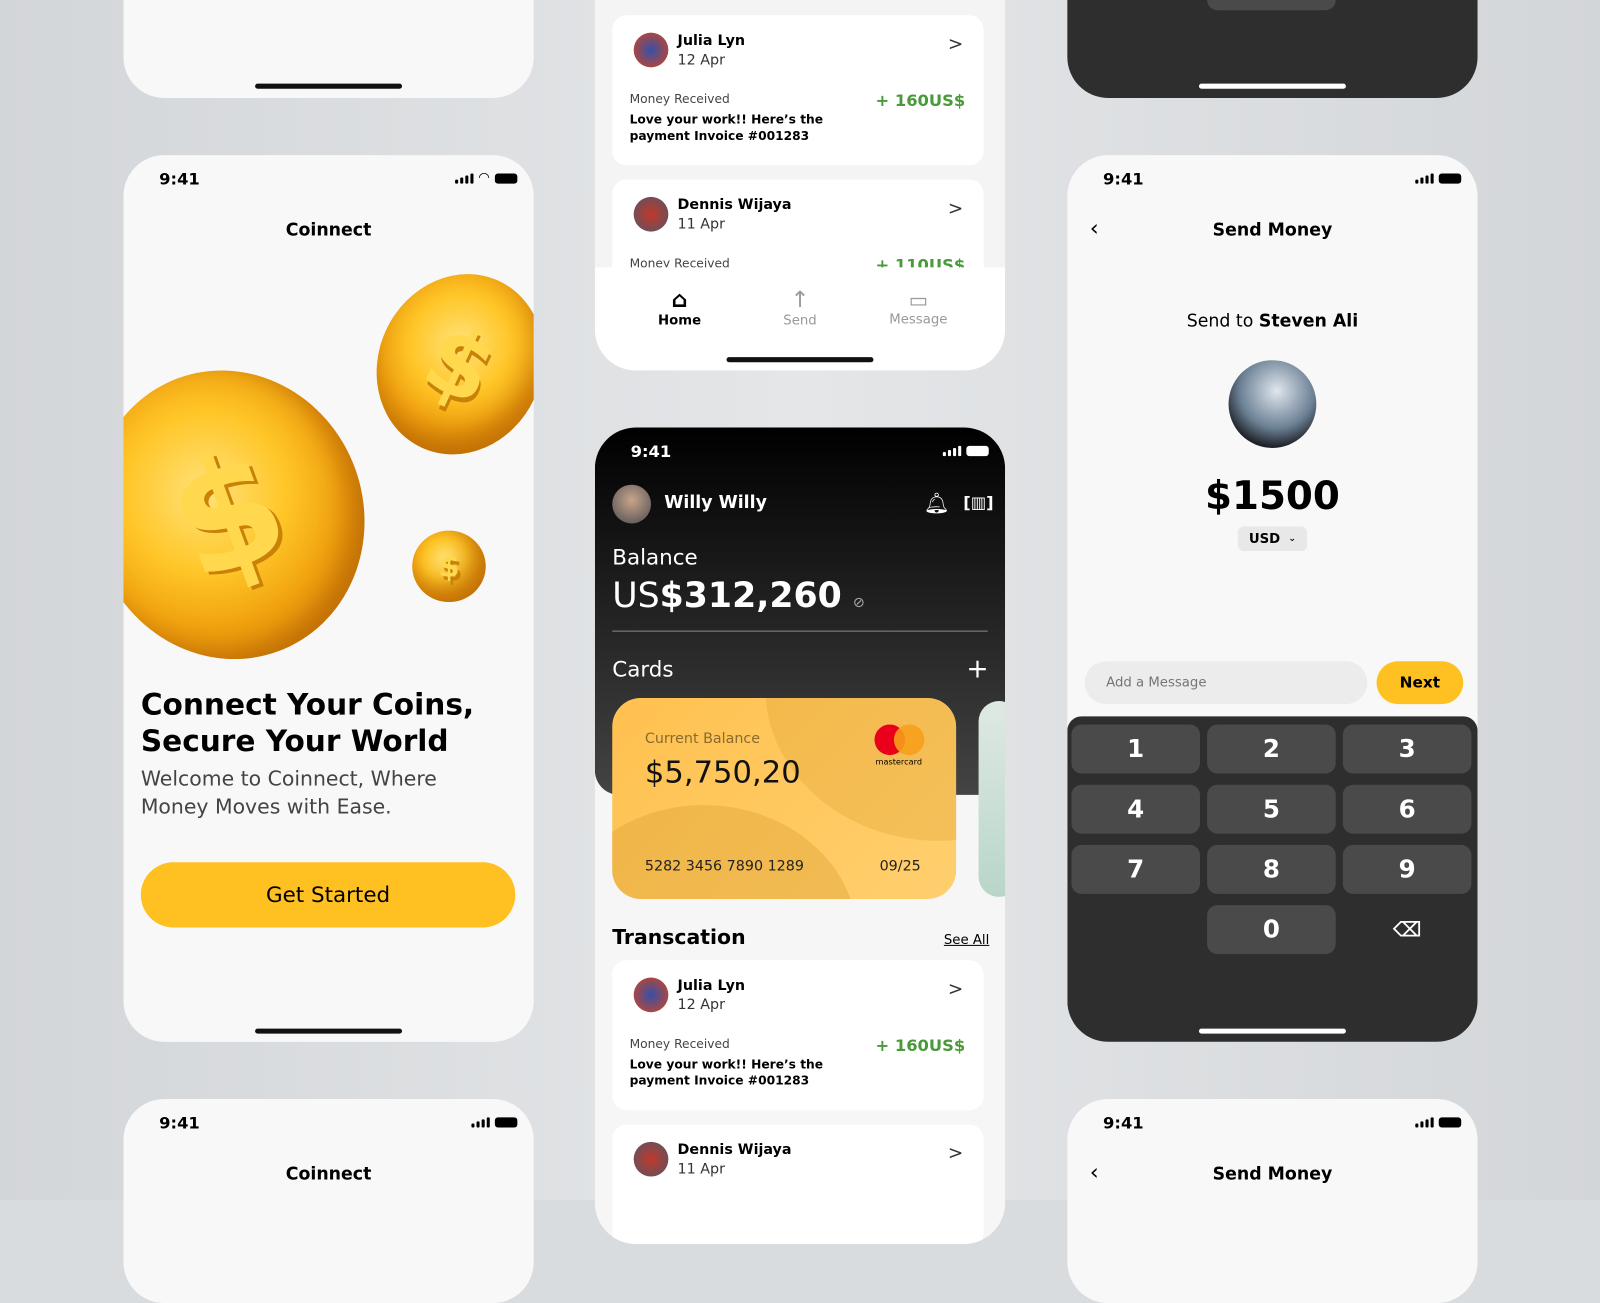  Describe the element at coordinates (1272, 1200) in the screenshot. I see `send-screen-fragment-bottom: 9:41 ‹ Send Money` at that location.